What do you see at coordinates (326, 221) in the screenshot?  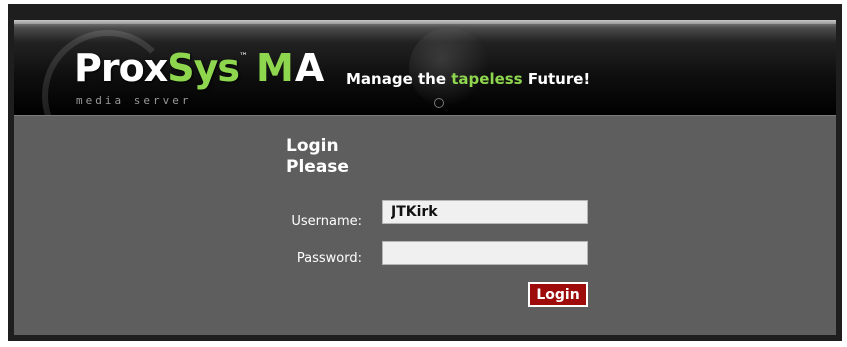 I see `username-label: Username:` at bounding box center [326, 221].